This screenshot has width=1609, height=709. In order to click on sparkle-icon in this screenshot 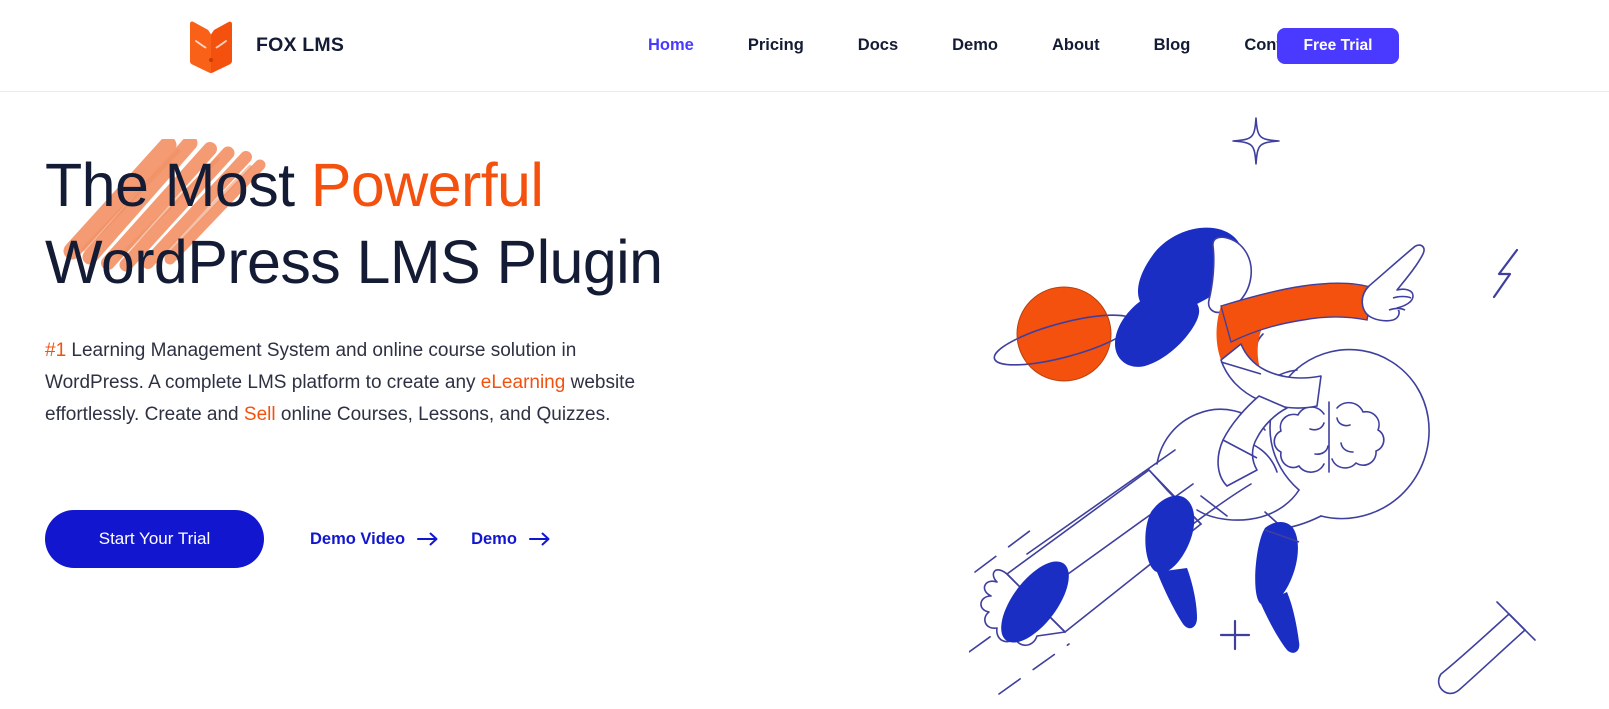, I will do `click(1256, 141)`.